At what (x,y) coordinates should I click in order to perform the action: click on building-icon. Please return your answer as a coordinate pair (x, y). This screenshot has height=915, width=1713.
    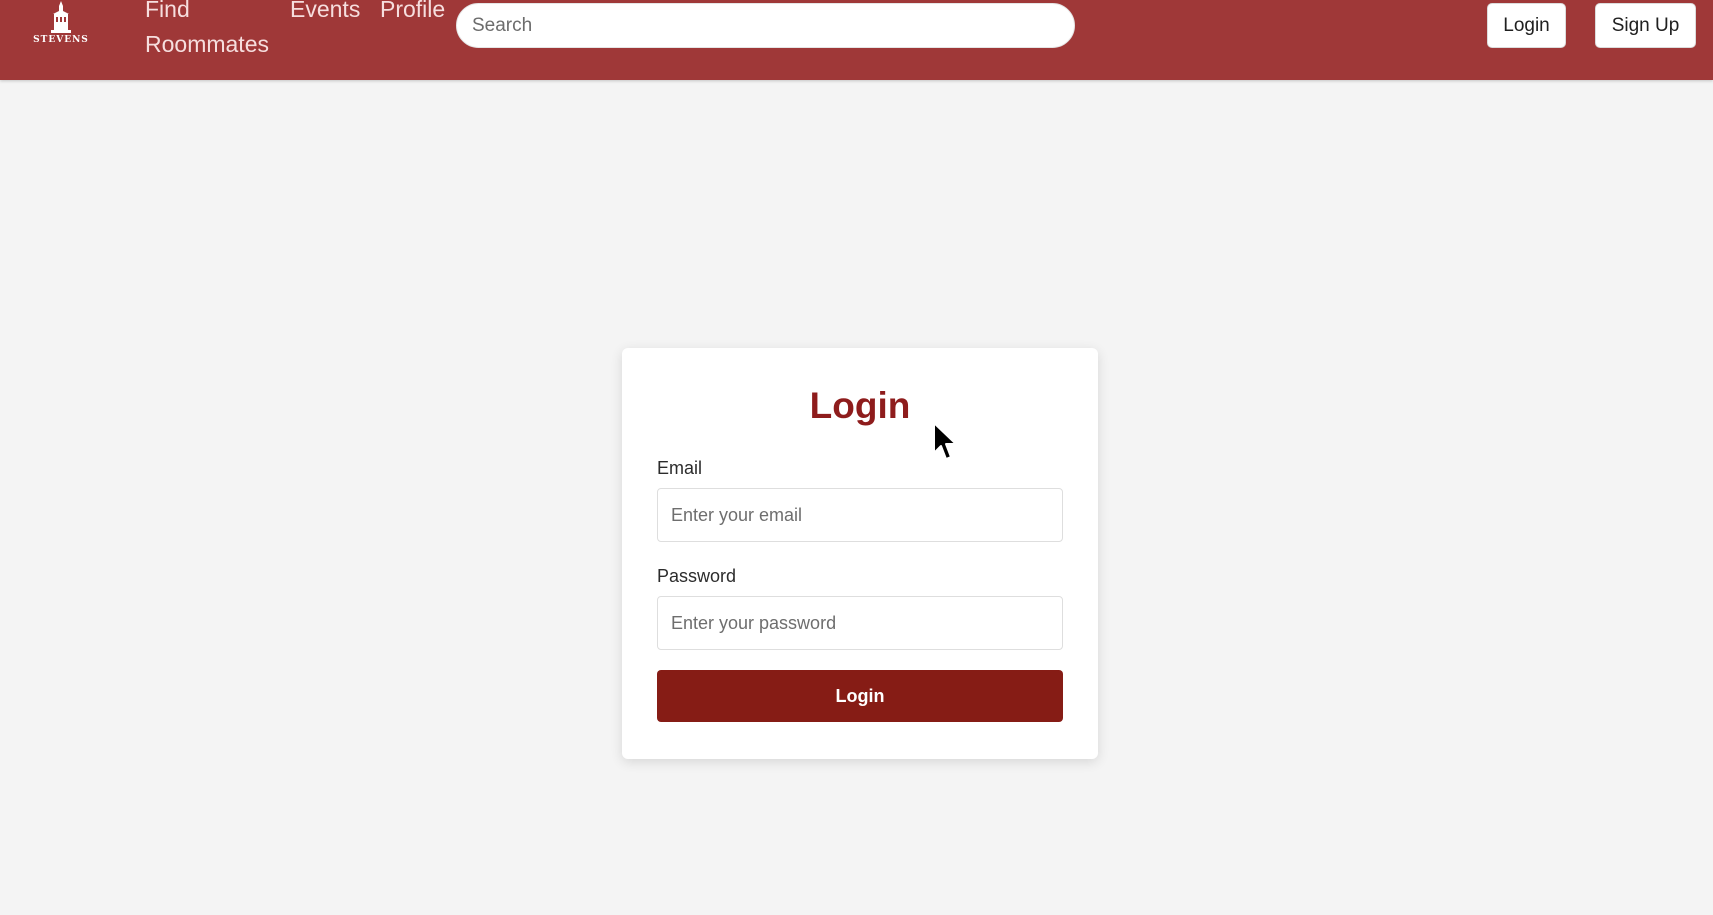
    Looking at the image, I should click on (61, 17).